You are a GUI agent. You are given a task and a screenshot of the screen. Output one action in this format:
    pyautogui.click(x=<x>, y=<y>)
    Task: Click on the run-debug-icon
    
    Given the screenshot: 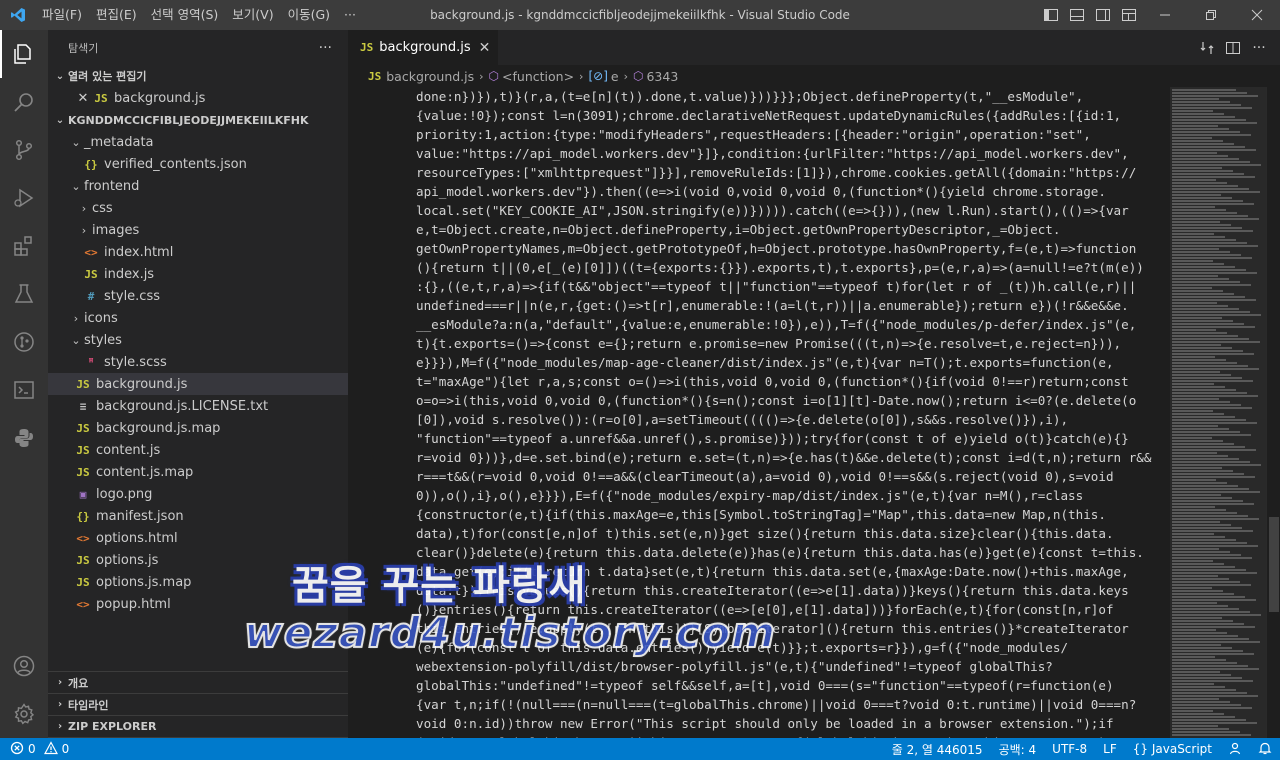 What is the action you would take?
    pyautogui.click(x=24, y=198)
    